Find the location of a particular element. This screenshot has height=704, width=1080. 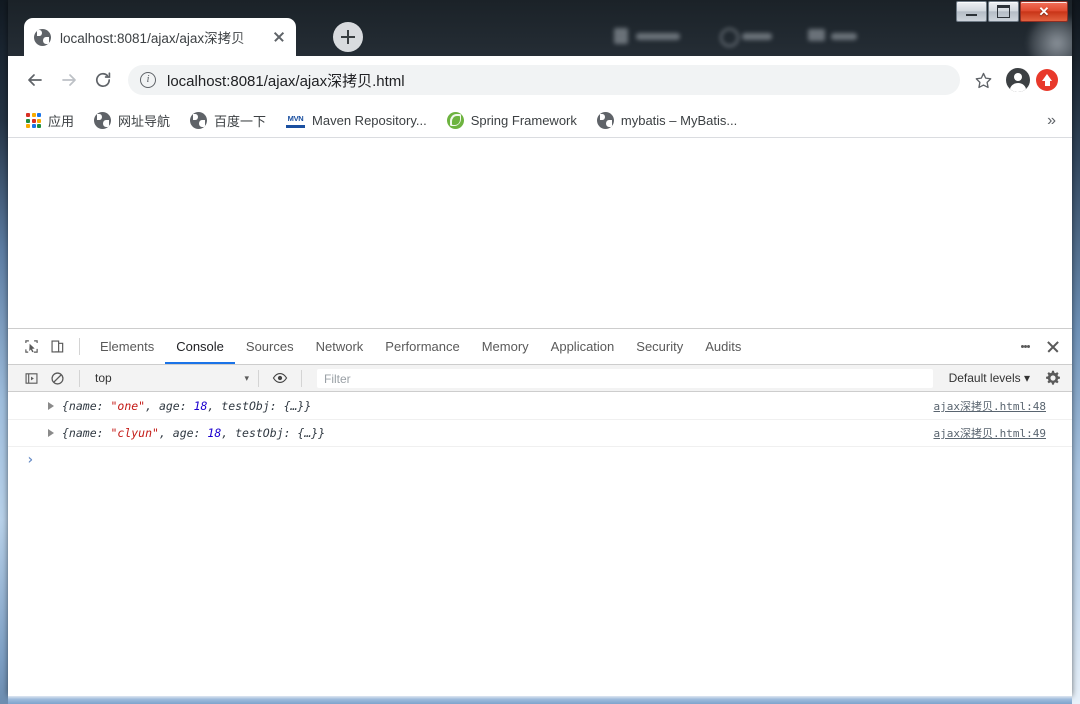

bookmark-label: 百度一下 is located at coordinates (240, 121).